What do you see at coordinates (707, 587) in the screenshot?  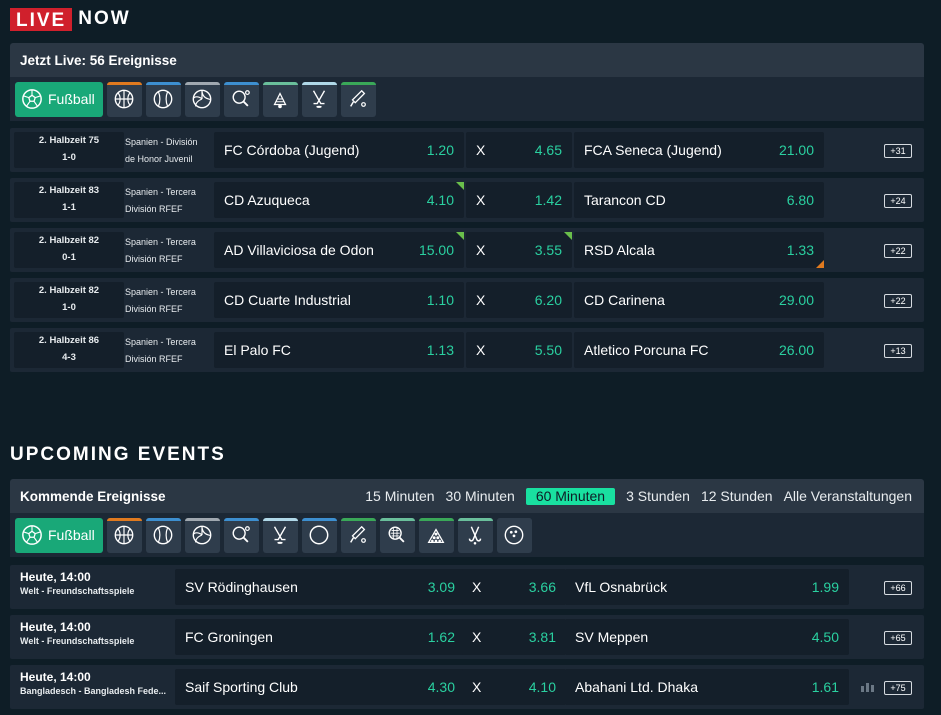 I see `away-odd-button: VfL Osnabrück 1.99` at bounding box center [707, 587].